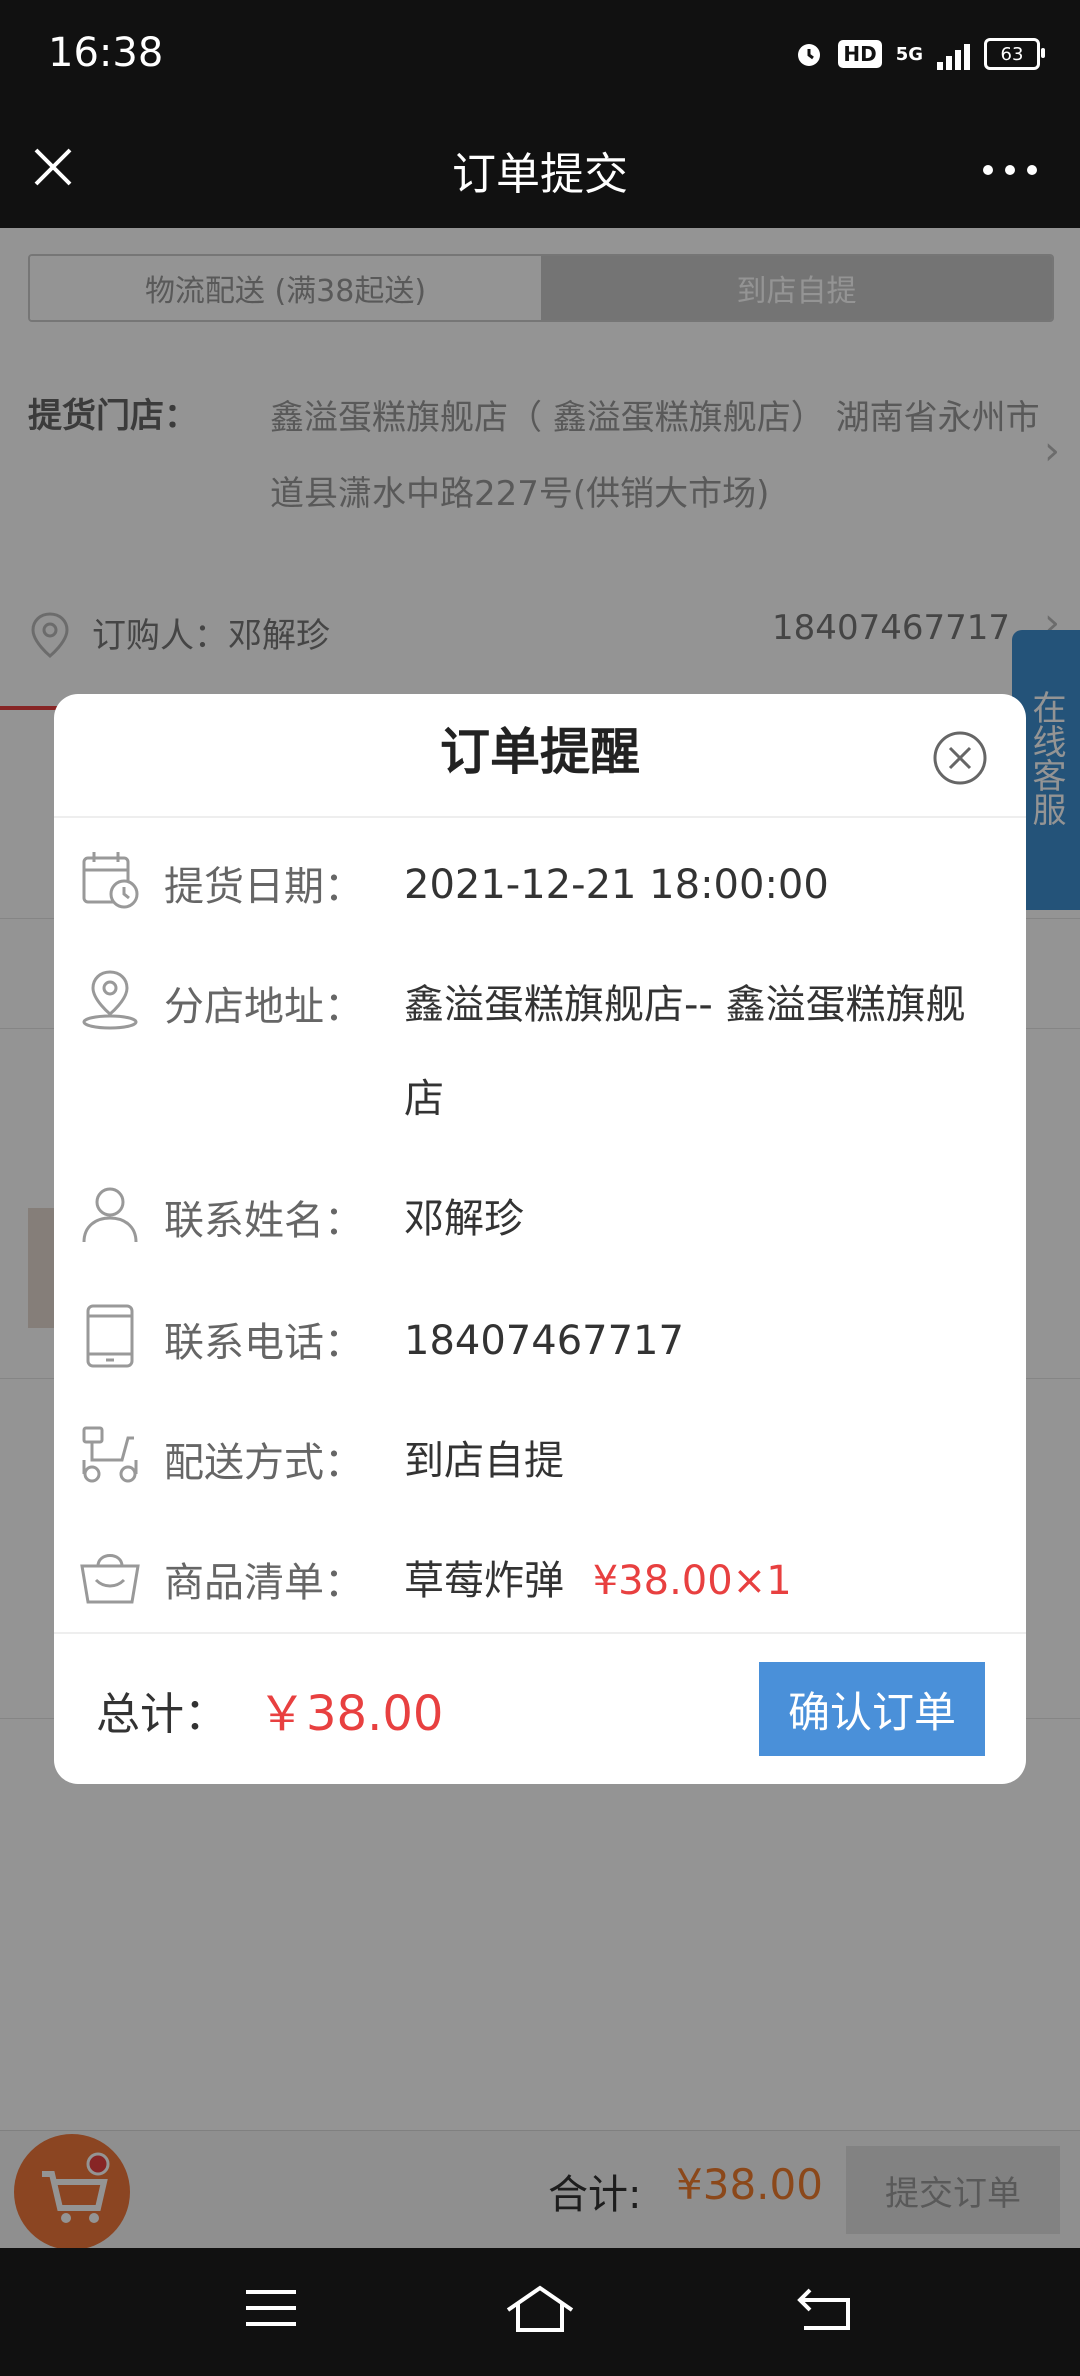 Image resolution: width=1080 pixels, height=2376 pixels. Describe the element at coordinates (1010, 165) in the screenshot. I see `more-icon` at that location.